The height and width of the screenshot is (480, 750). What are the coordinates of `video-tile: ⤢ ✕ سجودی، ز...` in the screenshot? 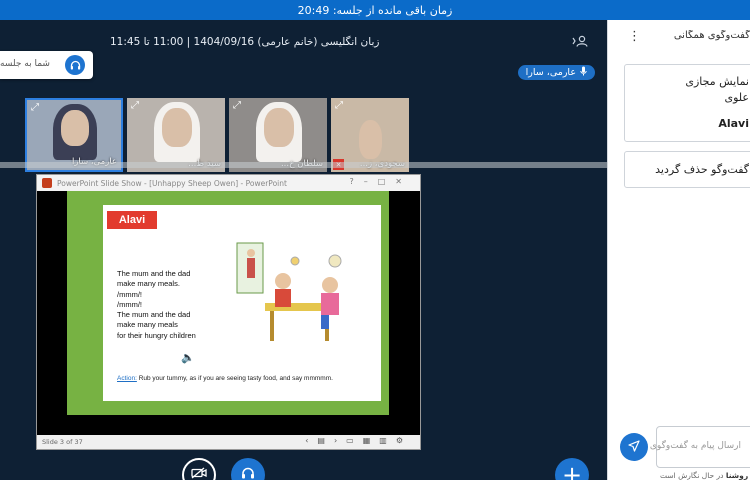 It's located at (370, 135).